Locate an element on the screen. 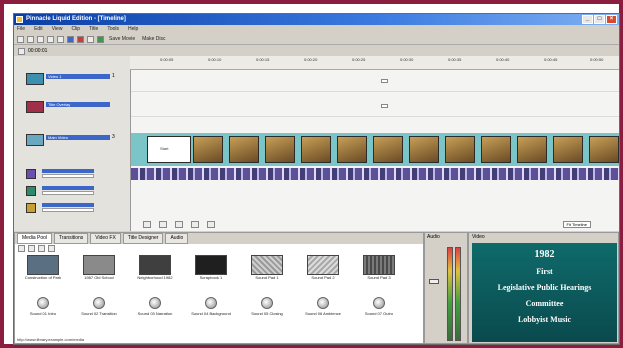  tab-media-pool: Media Pool is located at coordinates (35, 238).